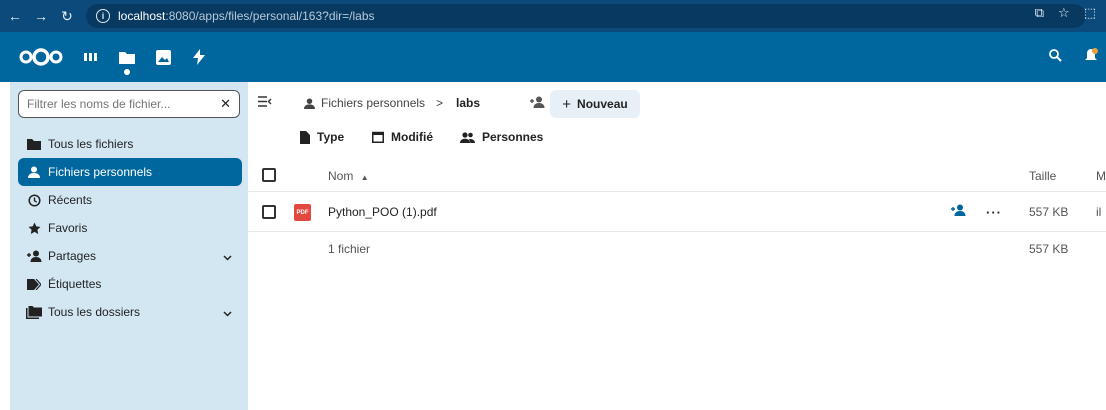 The width and height of the screenshot is (1106, 410). I want to click on dashboard-icon, so click(91, 57).